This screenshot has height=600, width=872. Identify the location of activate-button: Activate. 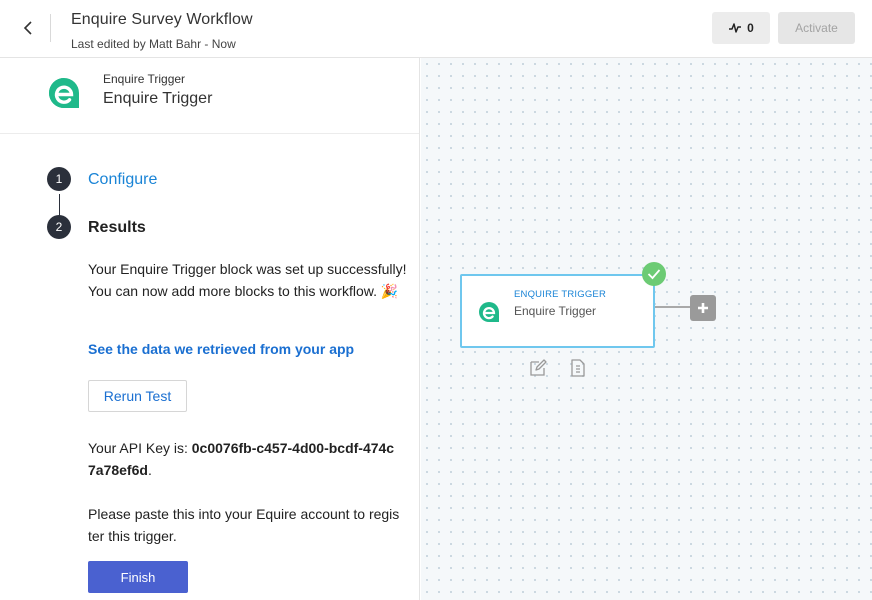
(816, 28).